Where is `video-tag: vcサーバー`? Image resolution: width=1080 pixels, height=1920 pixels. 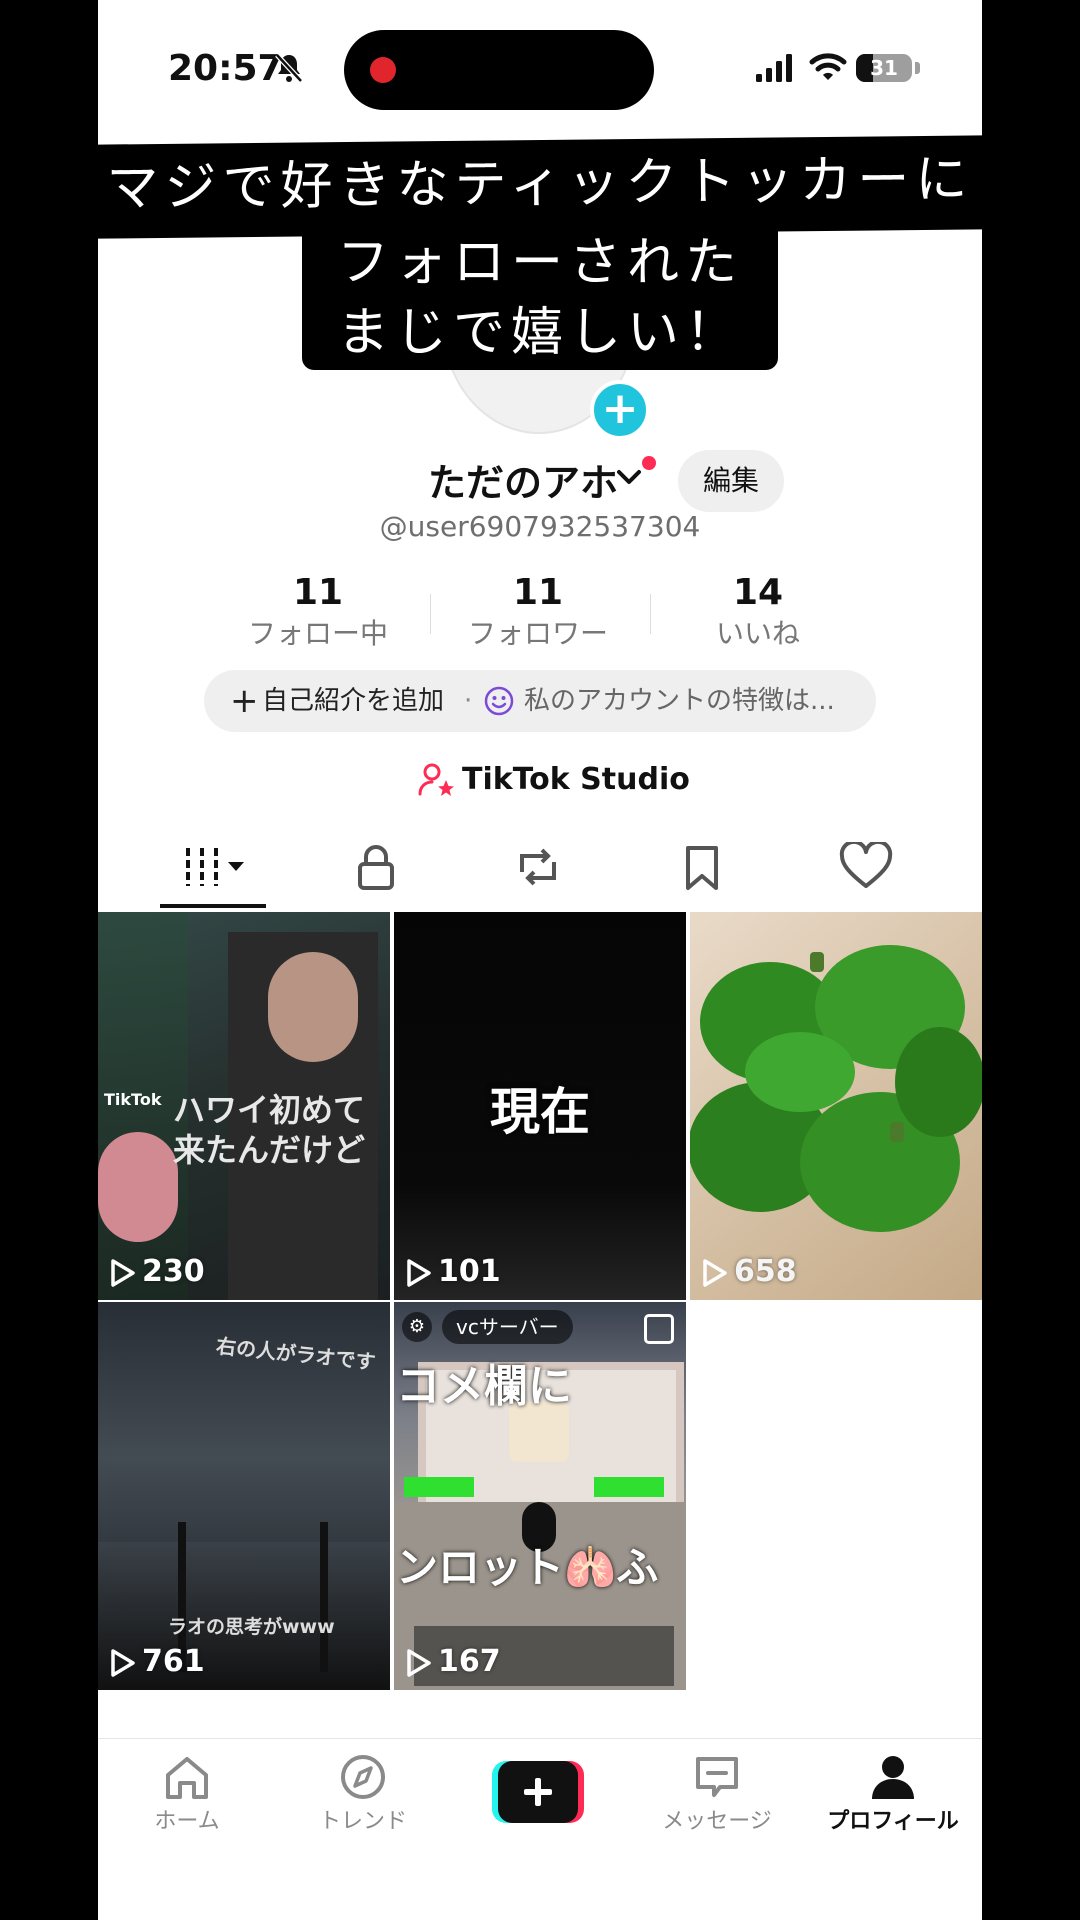 video-tag: vcサーバー is located at coordinates (507, 1327).